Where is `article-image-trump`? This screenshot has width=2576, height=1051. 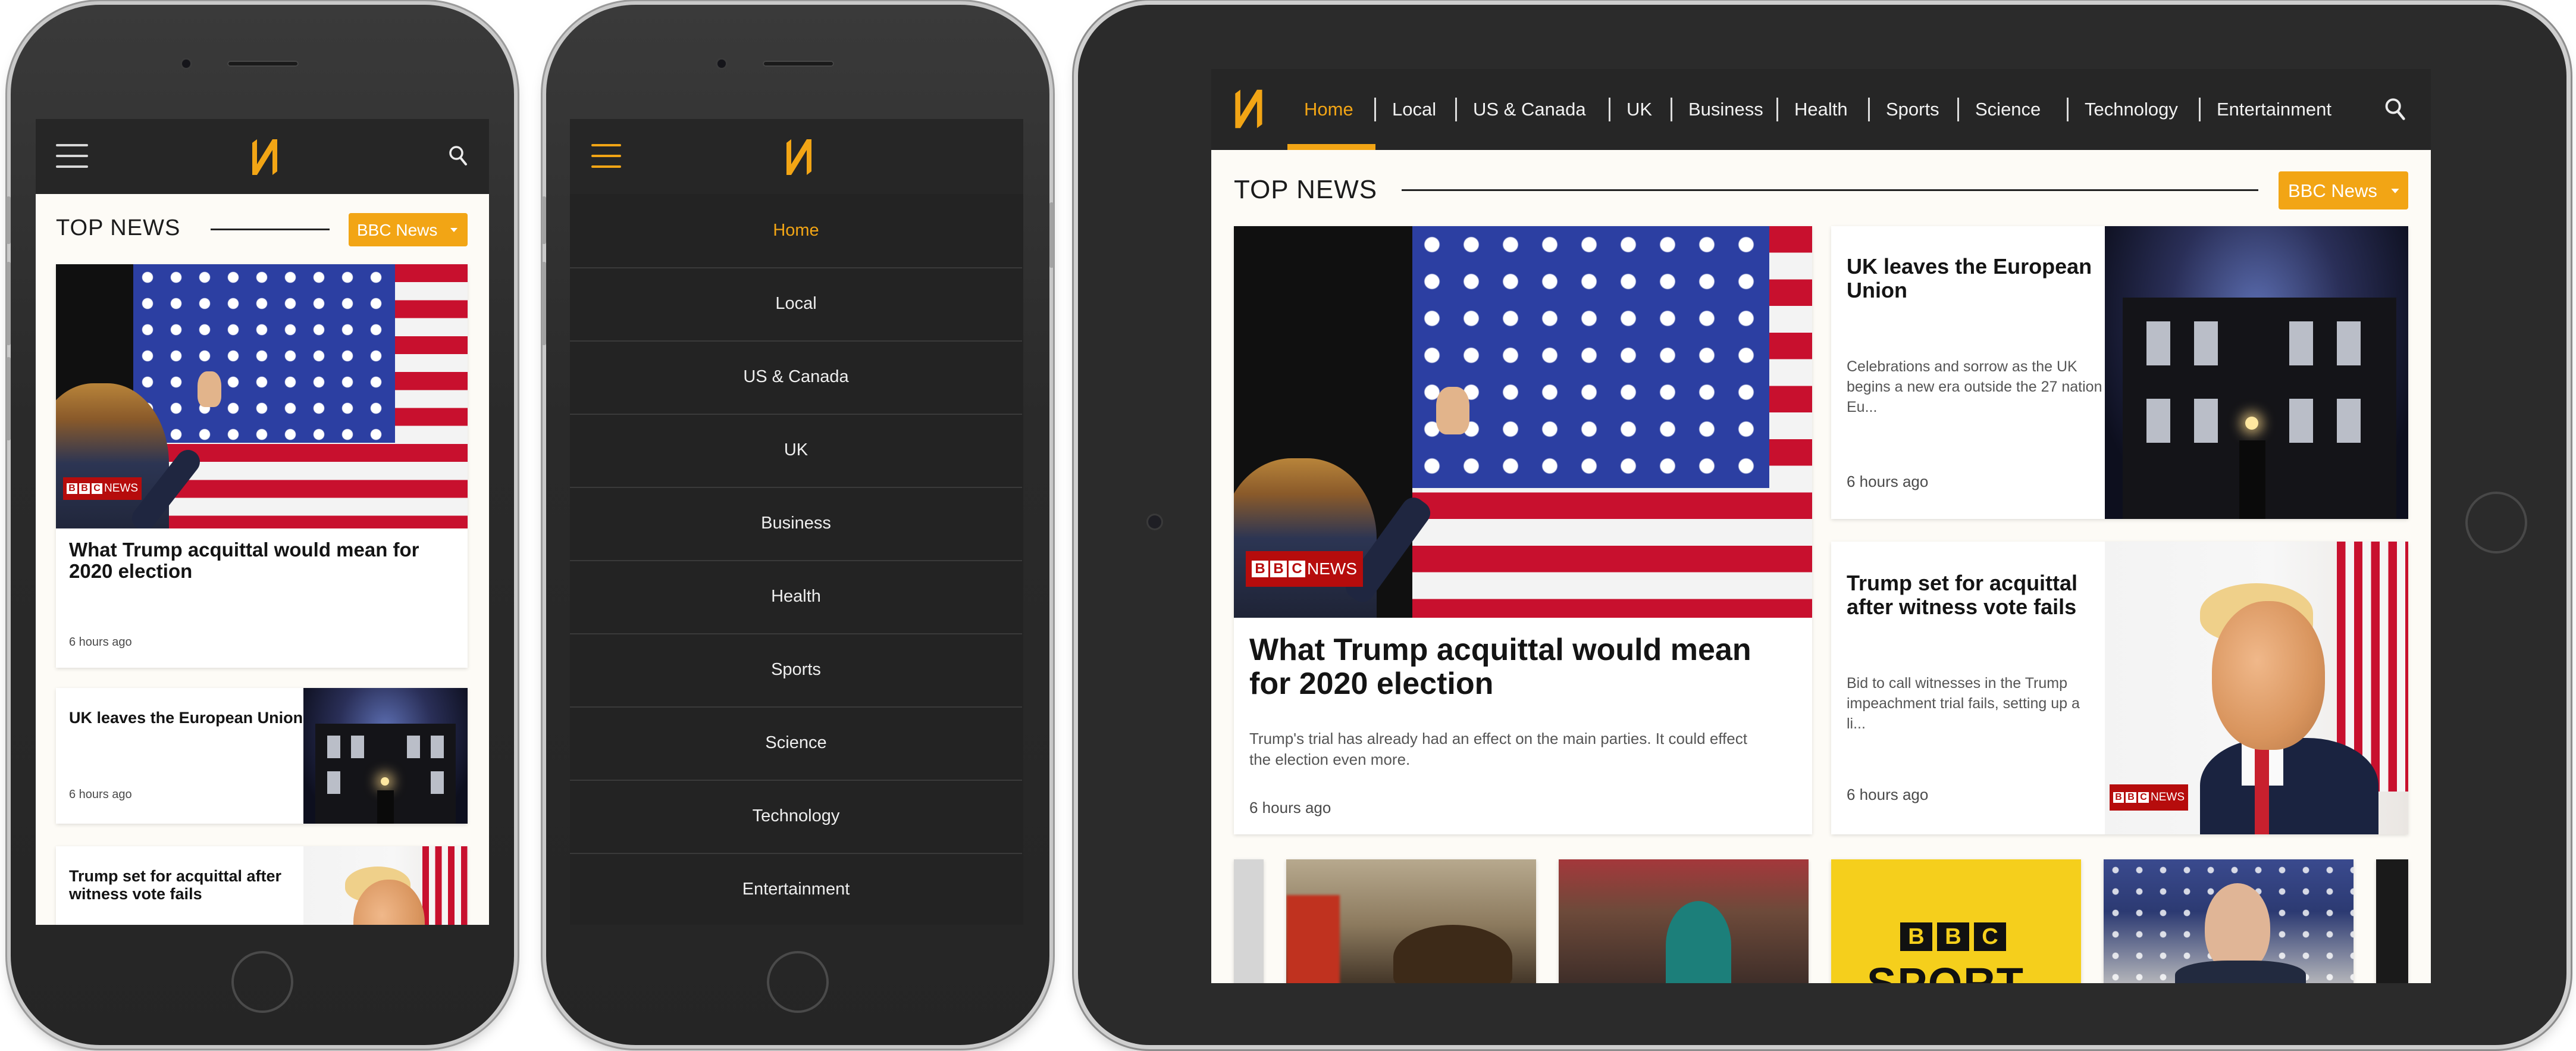
article-image-trump is located at coordinates (386, 885).